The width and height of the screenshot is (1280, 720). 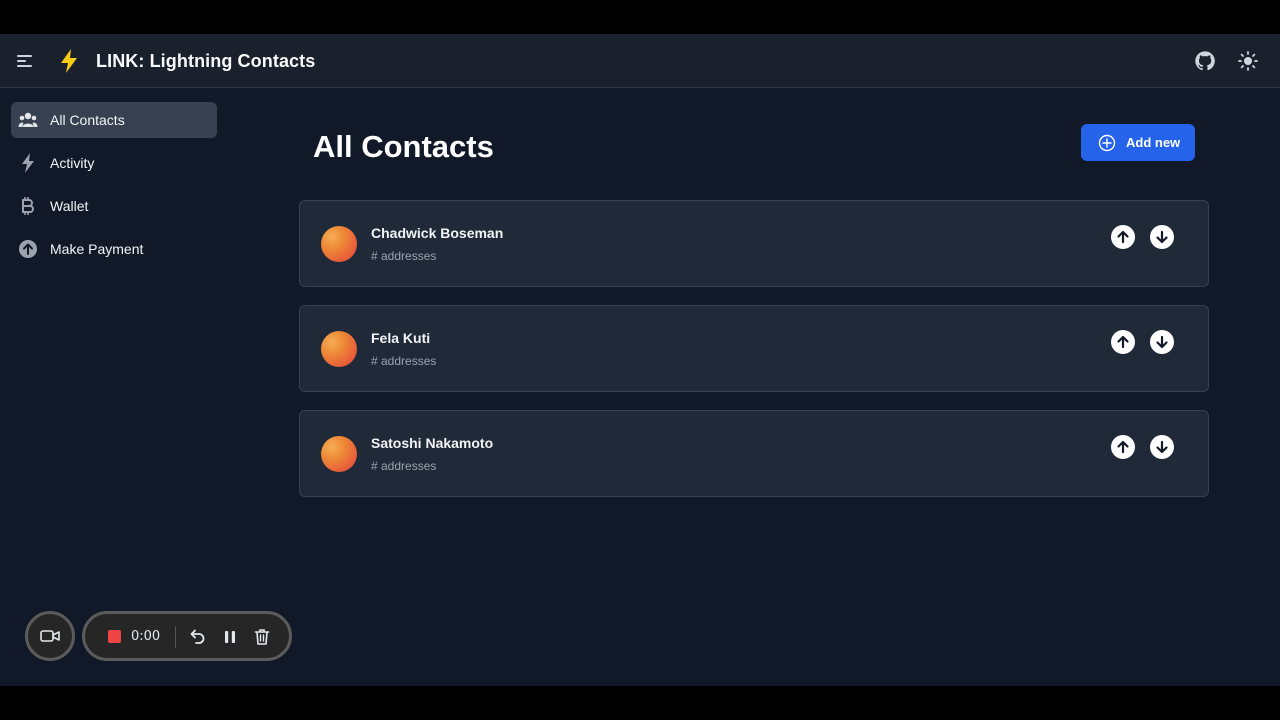 What do you see at coordinates (437, 233) in the screenshot?
I see `contact-name: Chadwick Boseman` at bounding box center [437, 233].